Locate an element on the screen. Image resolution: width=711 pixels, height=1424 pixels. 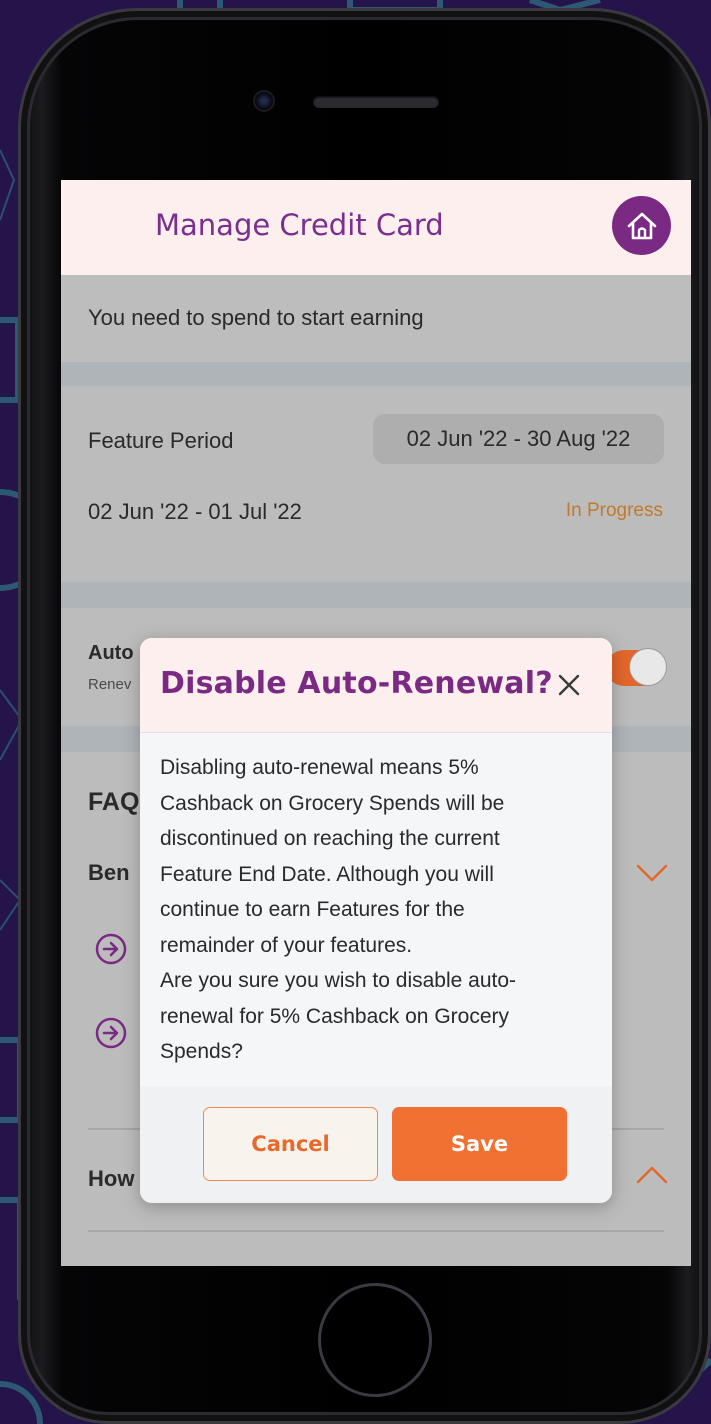
auto-renewal-title: Auto is located at coordinates (111, 653).